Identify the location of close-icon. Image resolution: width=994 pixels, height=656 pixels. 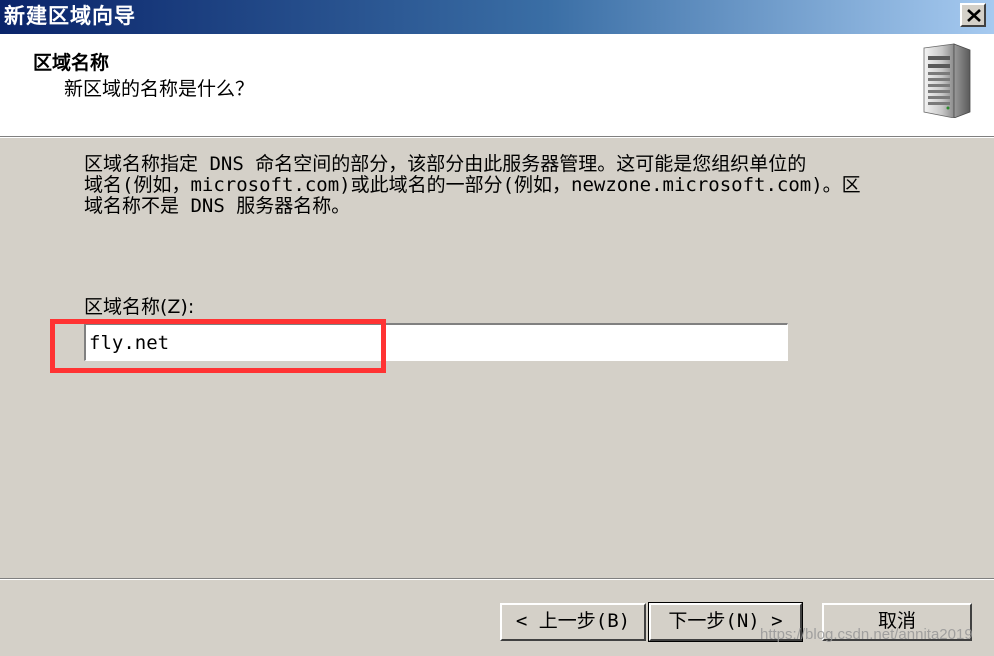
(974, 15).